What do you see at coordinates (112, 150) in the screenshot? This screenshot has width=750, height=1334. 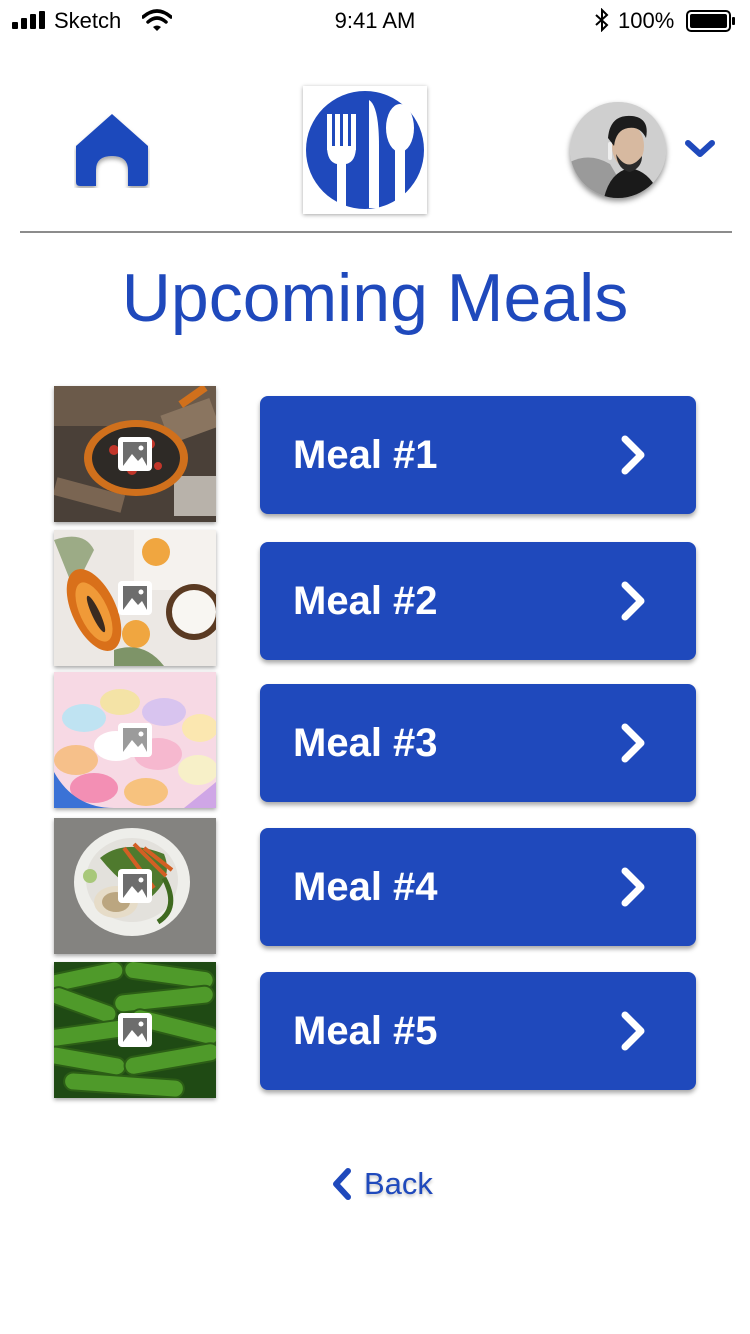 I see `home-icon` at bounding box center [112, 150].